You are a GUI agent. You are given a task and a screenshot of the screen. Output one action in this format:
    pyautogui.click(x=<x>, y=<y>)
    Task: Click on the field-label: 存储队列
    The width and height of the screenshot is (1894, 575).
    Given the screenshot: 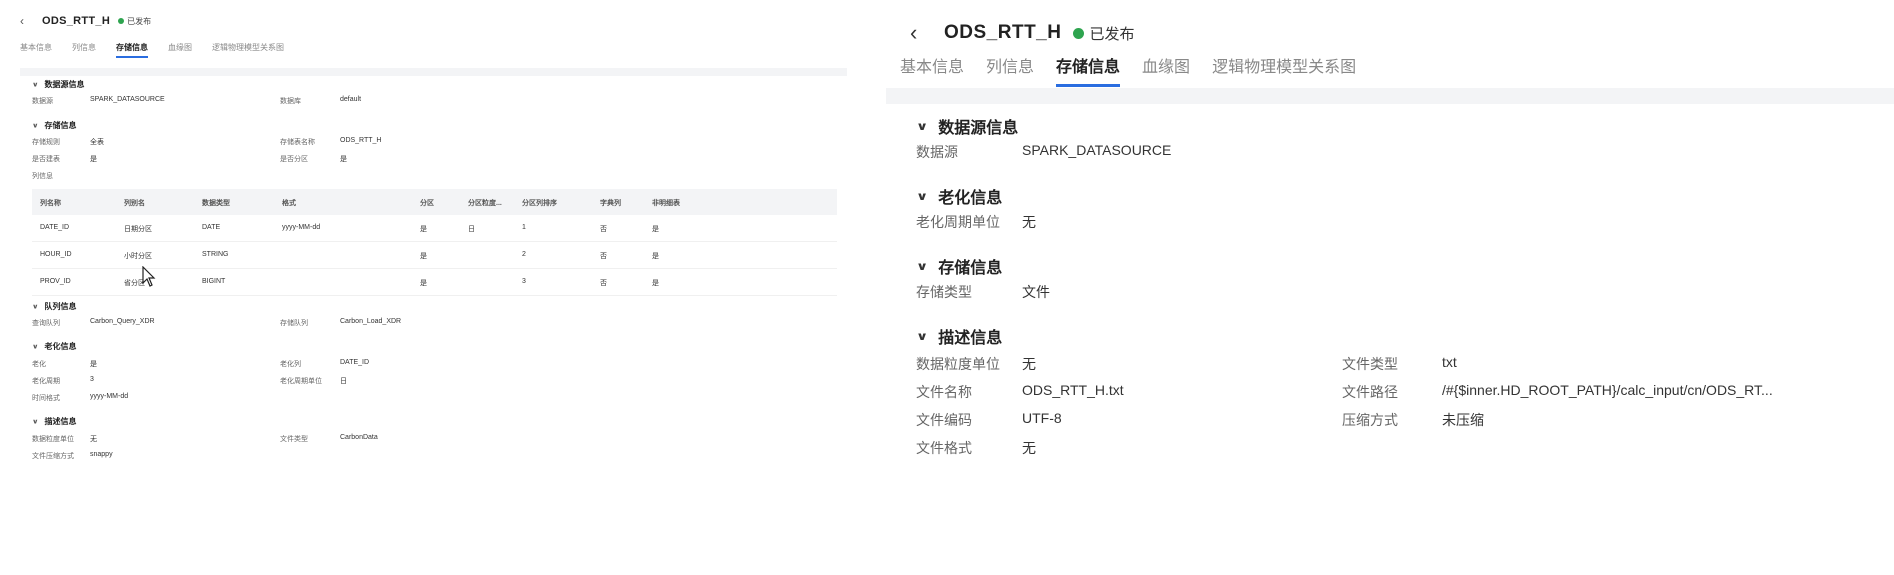 What is the action you would take?
    pyautogui.click(x=294, y=323)
    